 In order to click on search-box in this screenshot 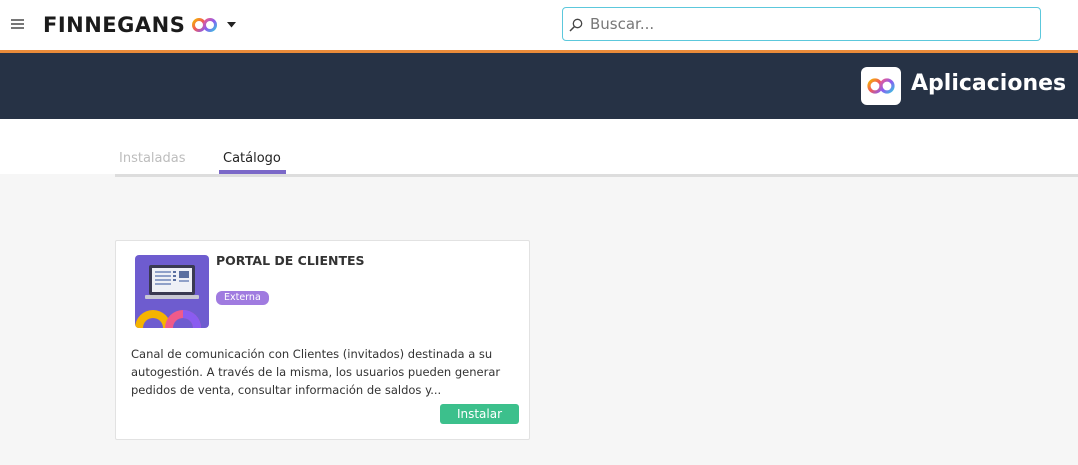, I will do `click(801, 24)`.